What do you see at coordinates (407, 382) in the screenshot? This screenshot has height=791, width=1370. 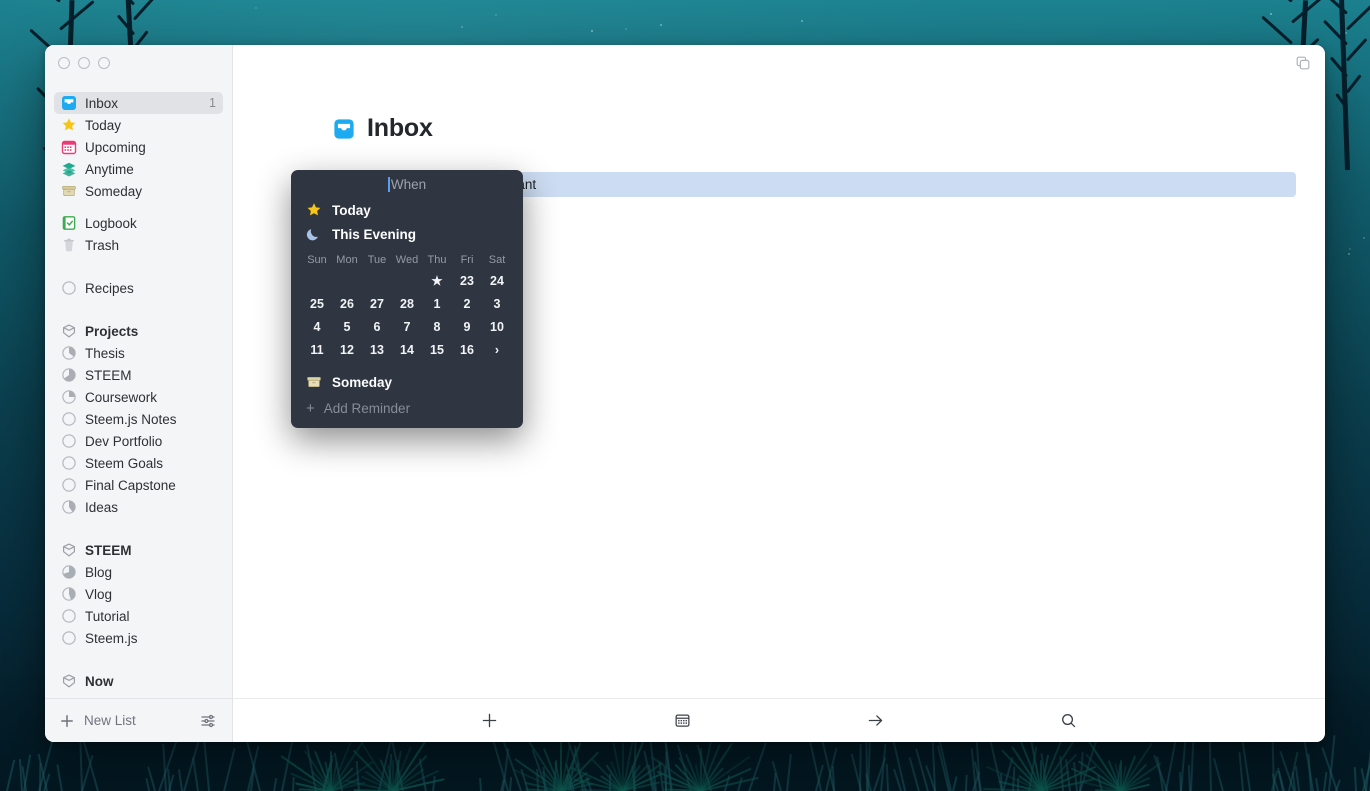 I see `when-option-someday: Someday` at bounding box center [407, 382].